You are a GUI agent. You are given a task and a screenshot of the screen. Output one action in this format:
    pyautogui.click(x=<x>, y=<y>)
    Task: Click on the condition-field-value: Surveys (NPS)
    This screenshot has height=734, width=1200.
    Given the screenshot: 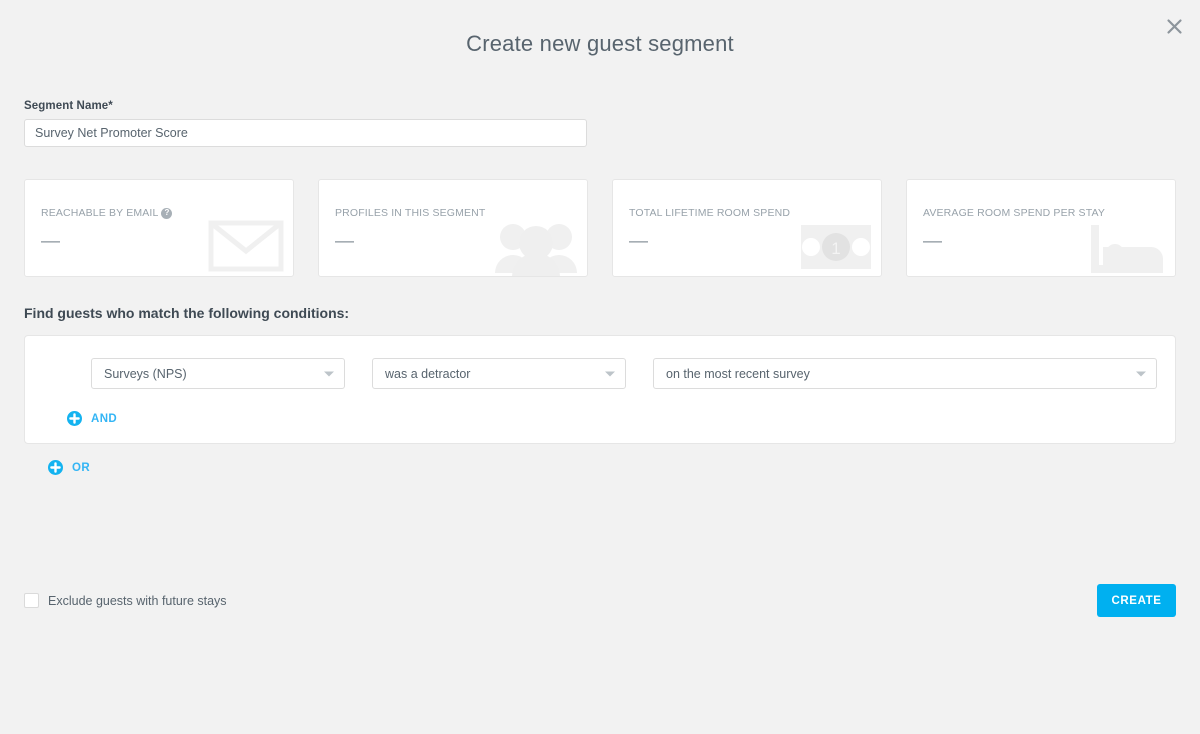 What is the action you would take?
    pyautogui.click(x=145, y=373)
    